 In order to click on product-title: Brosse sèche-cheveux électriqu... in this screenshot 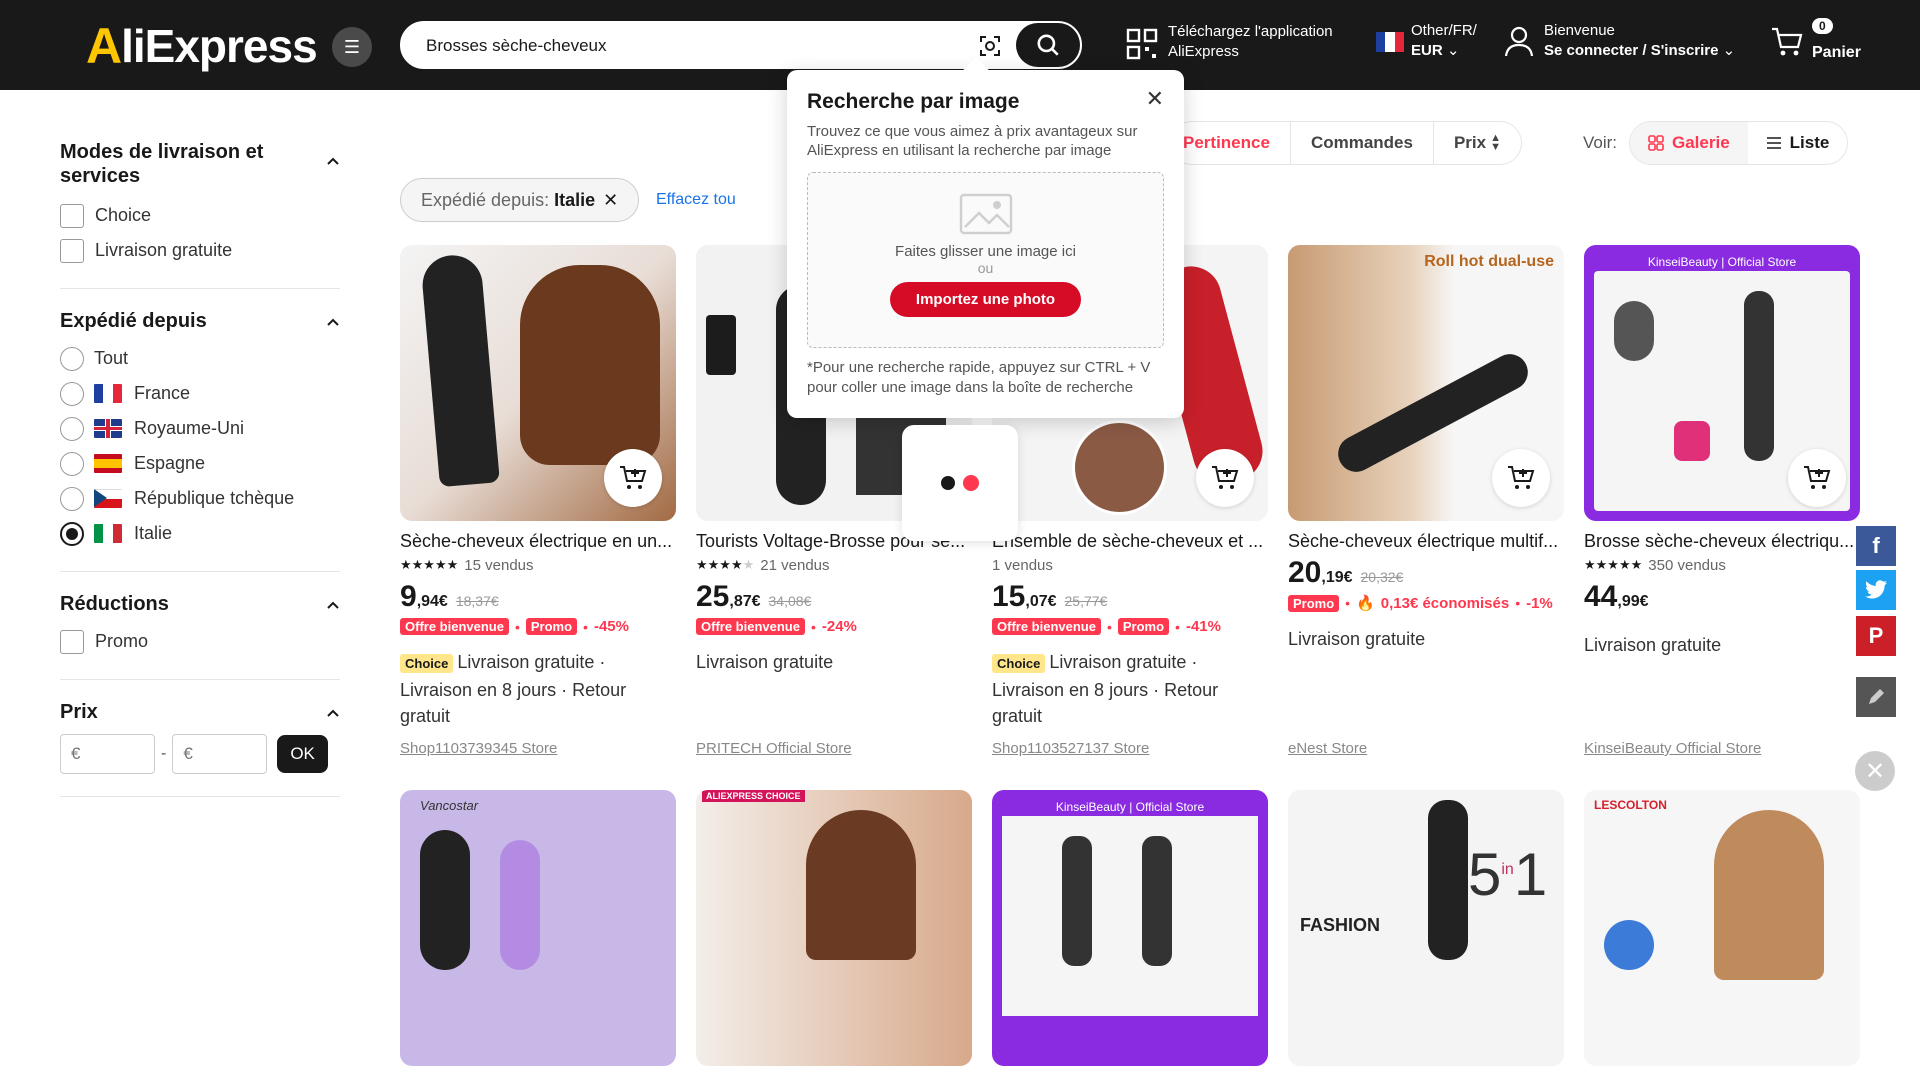, I will do `click(1722, 541)`.